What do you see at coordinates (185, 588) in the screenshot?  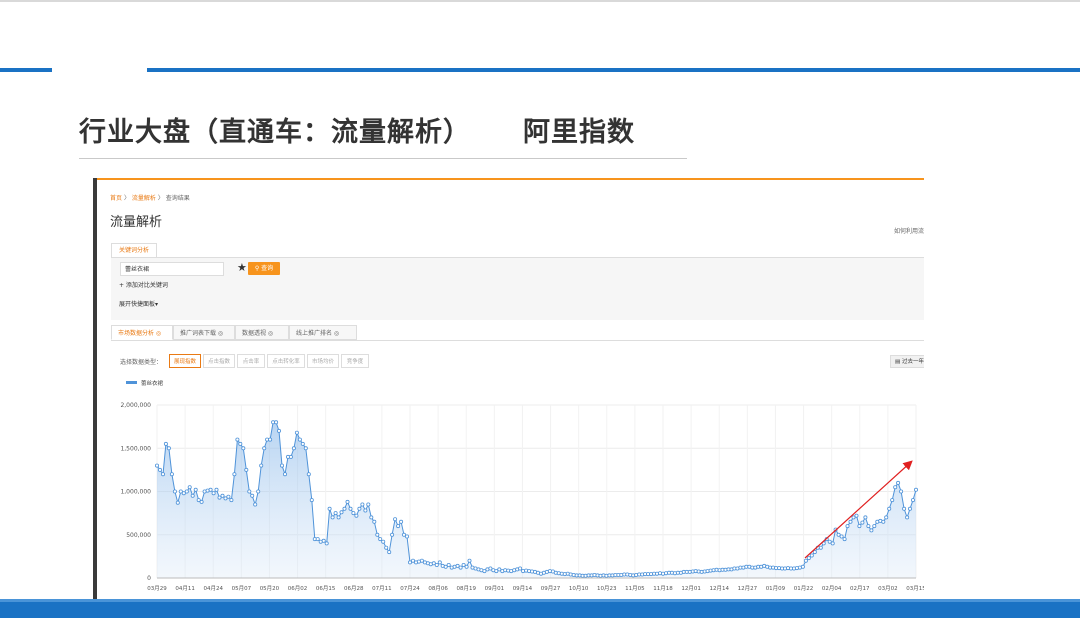 I see `x-tick-label: 04月11` at bounding box center [185, 588].